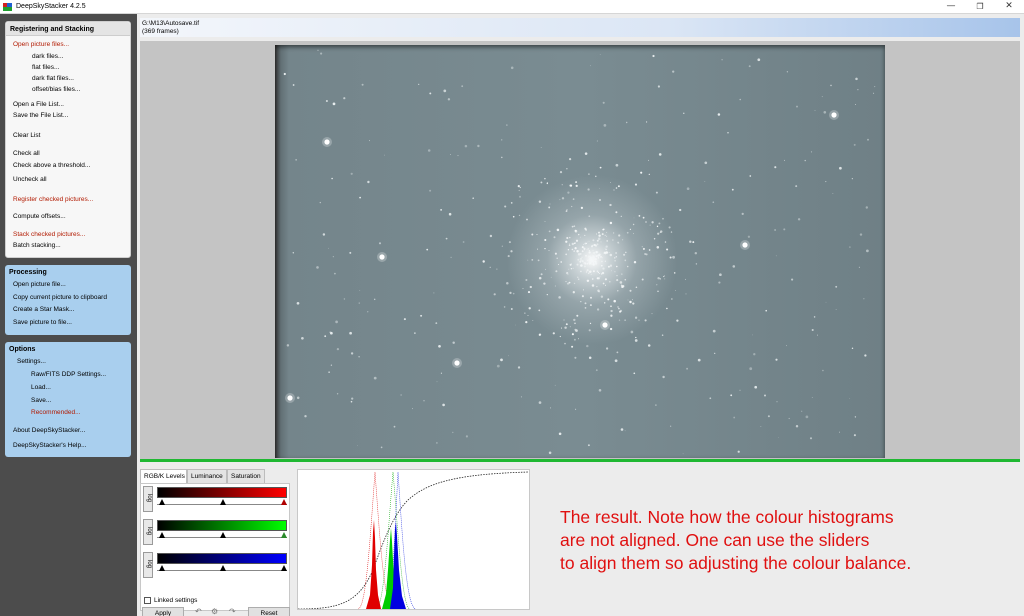 This screenshot has width=1024, height=616. I want to click on red-mid-handle, so click(223, 502).